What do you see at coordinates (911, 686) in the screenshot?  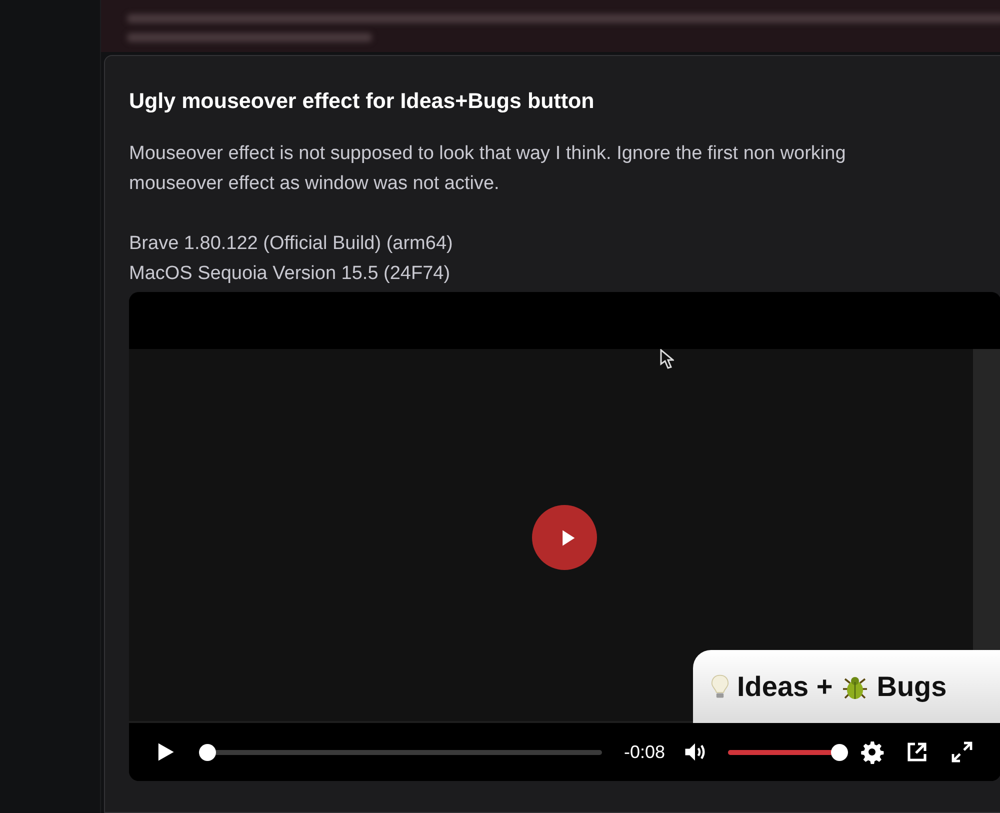 I see `button-label: Bugs` at bounding box center [911, 686].